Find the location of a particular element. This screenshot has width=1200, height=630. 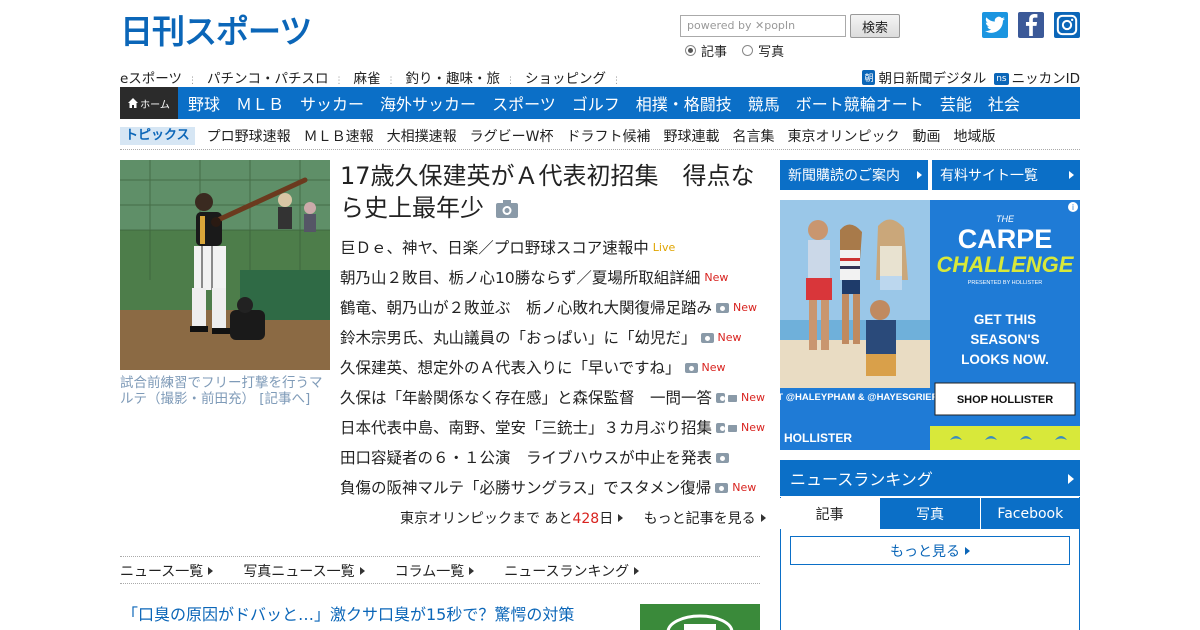

utility-nav: eスポーツ パチンコ・パチスロ 麻雀 釣り・趣味・旅 ショッピング is located at coordinates (375, 77).